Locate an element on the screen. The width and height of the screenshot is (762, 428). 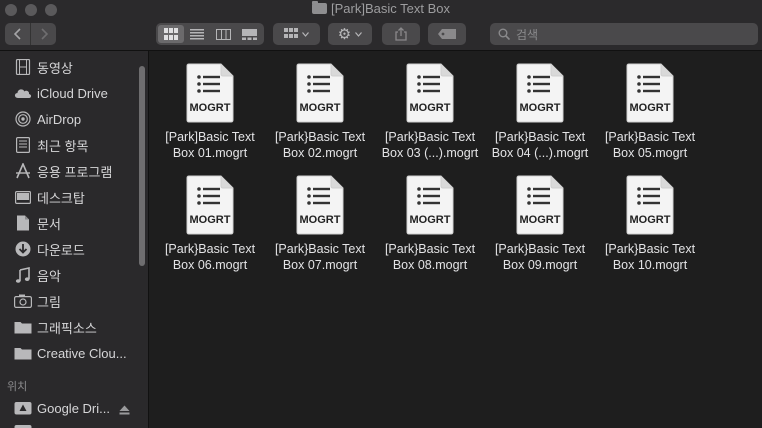
sidebar-scrollbar is located at coordinates (142, 166).